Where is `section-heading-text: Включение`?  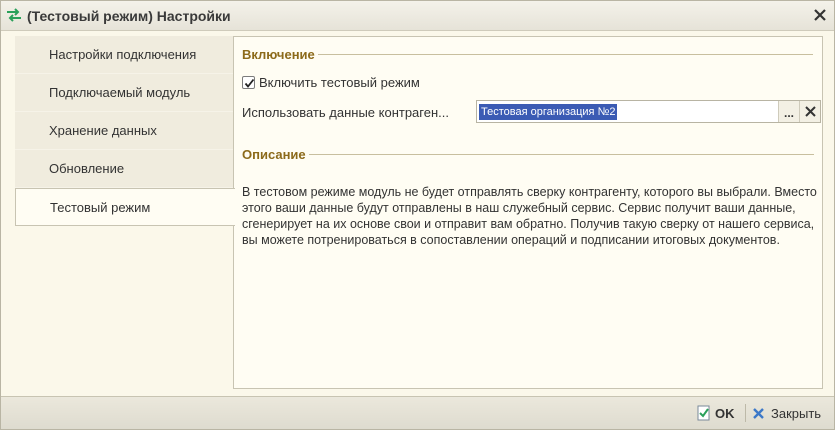
section-heading-text: Включение is located at coordinates (278, 54).